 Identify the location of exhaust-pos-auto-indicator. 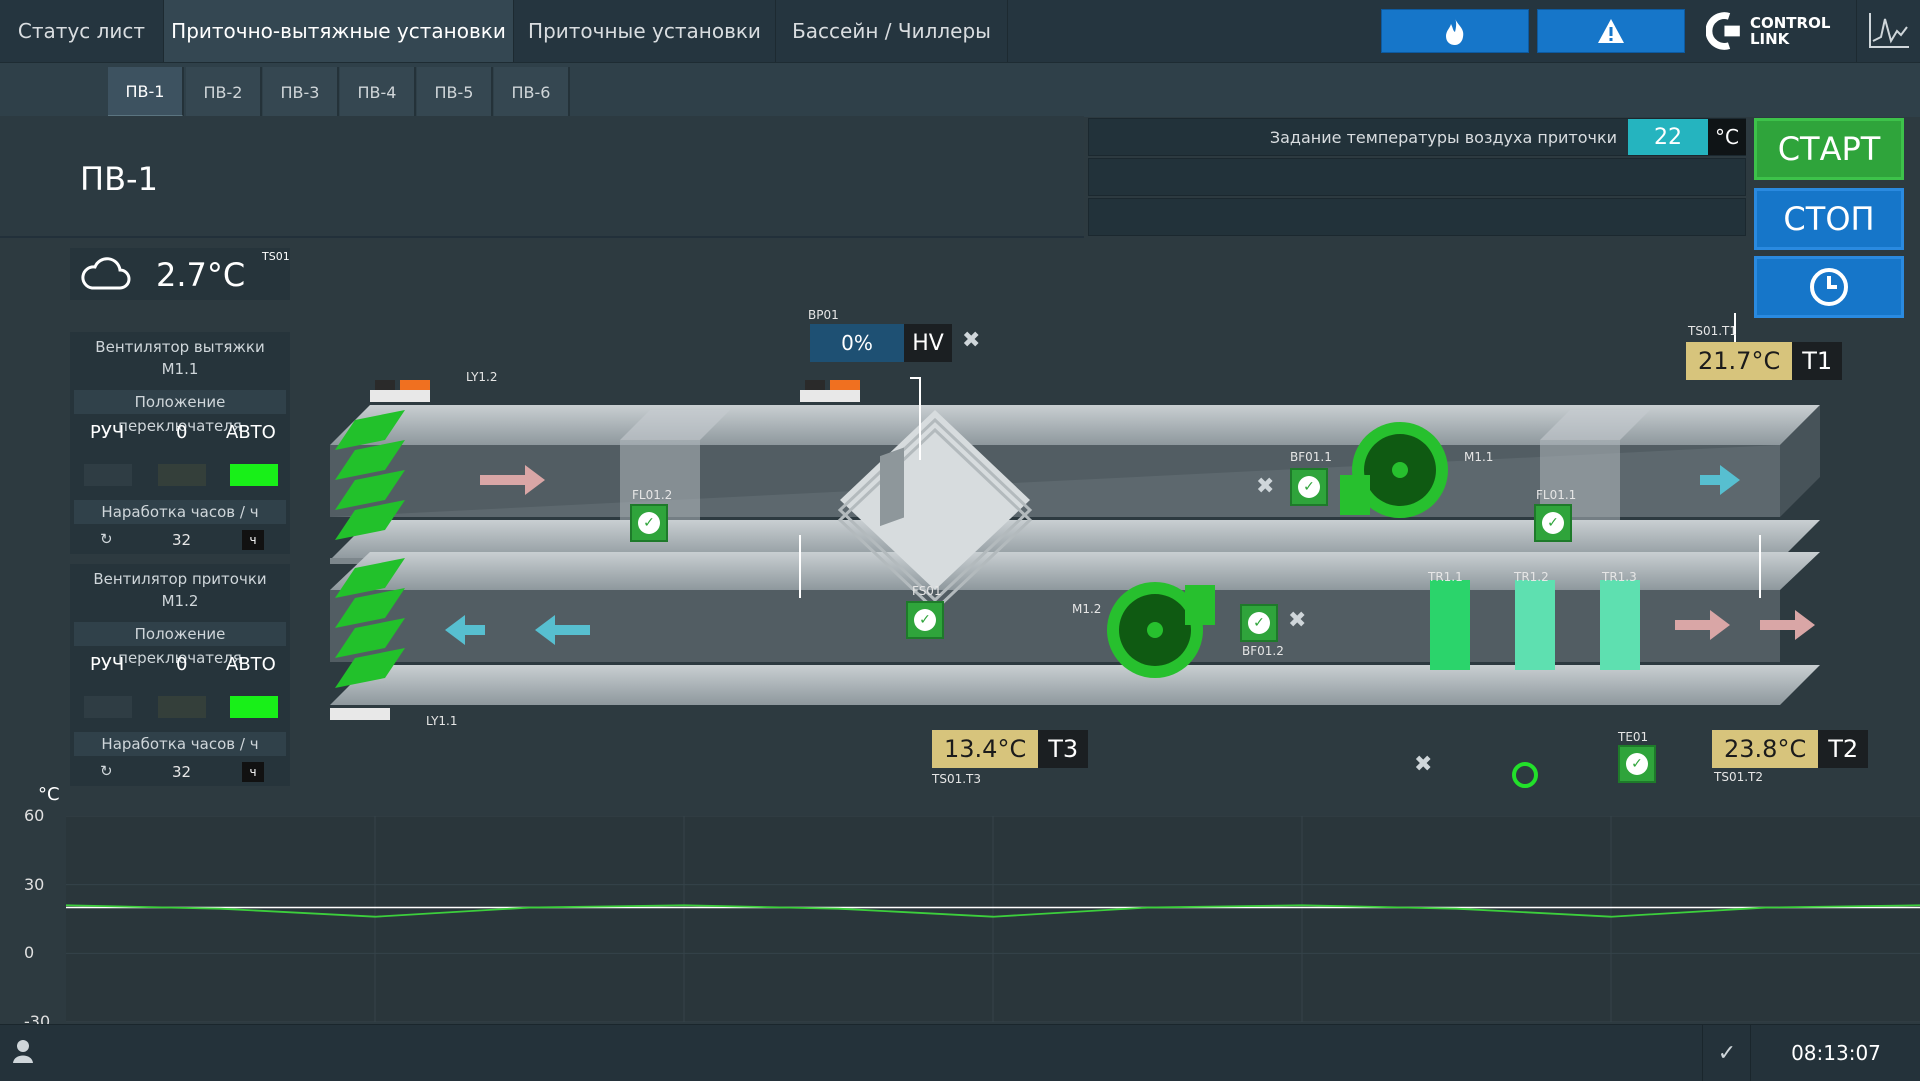
(254, 475).